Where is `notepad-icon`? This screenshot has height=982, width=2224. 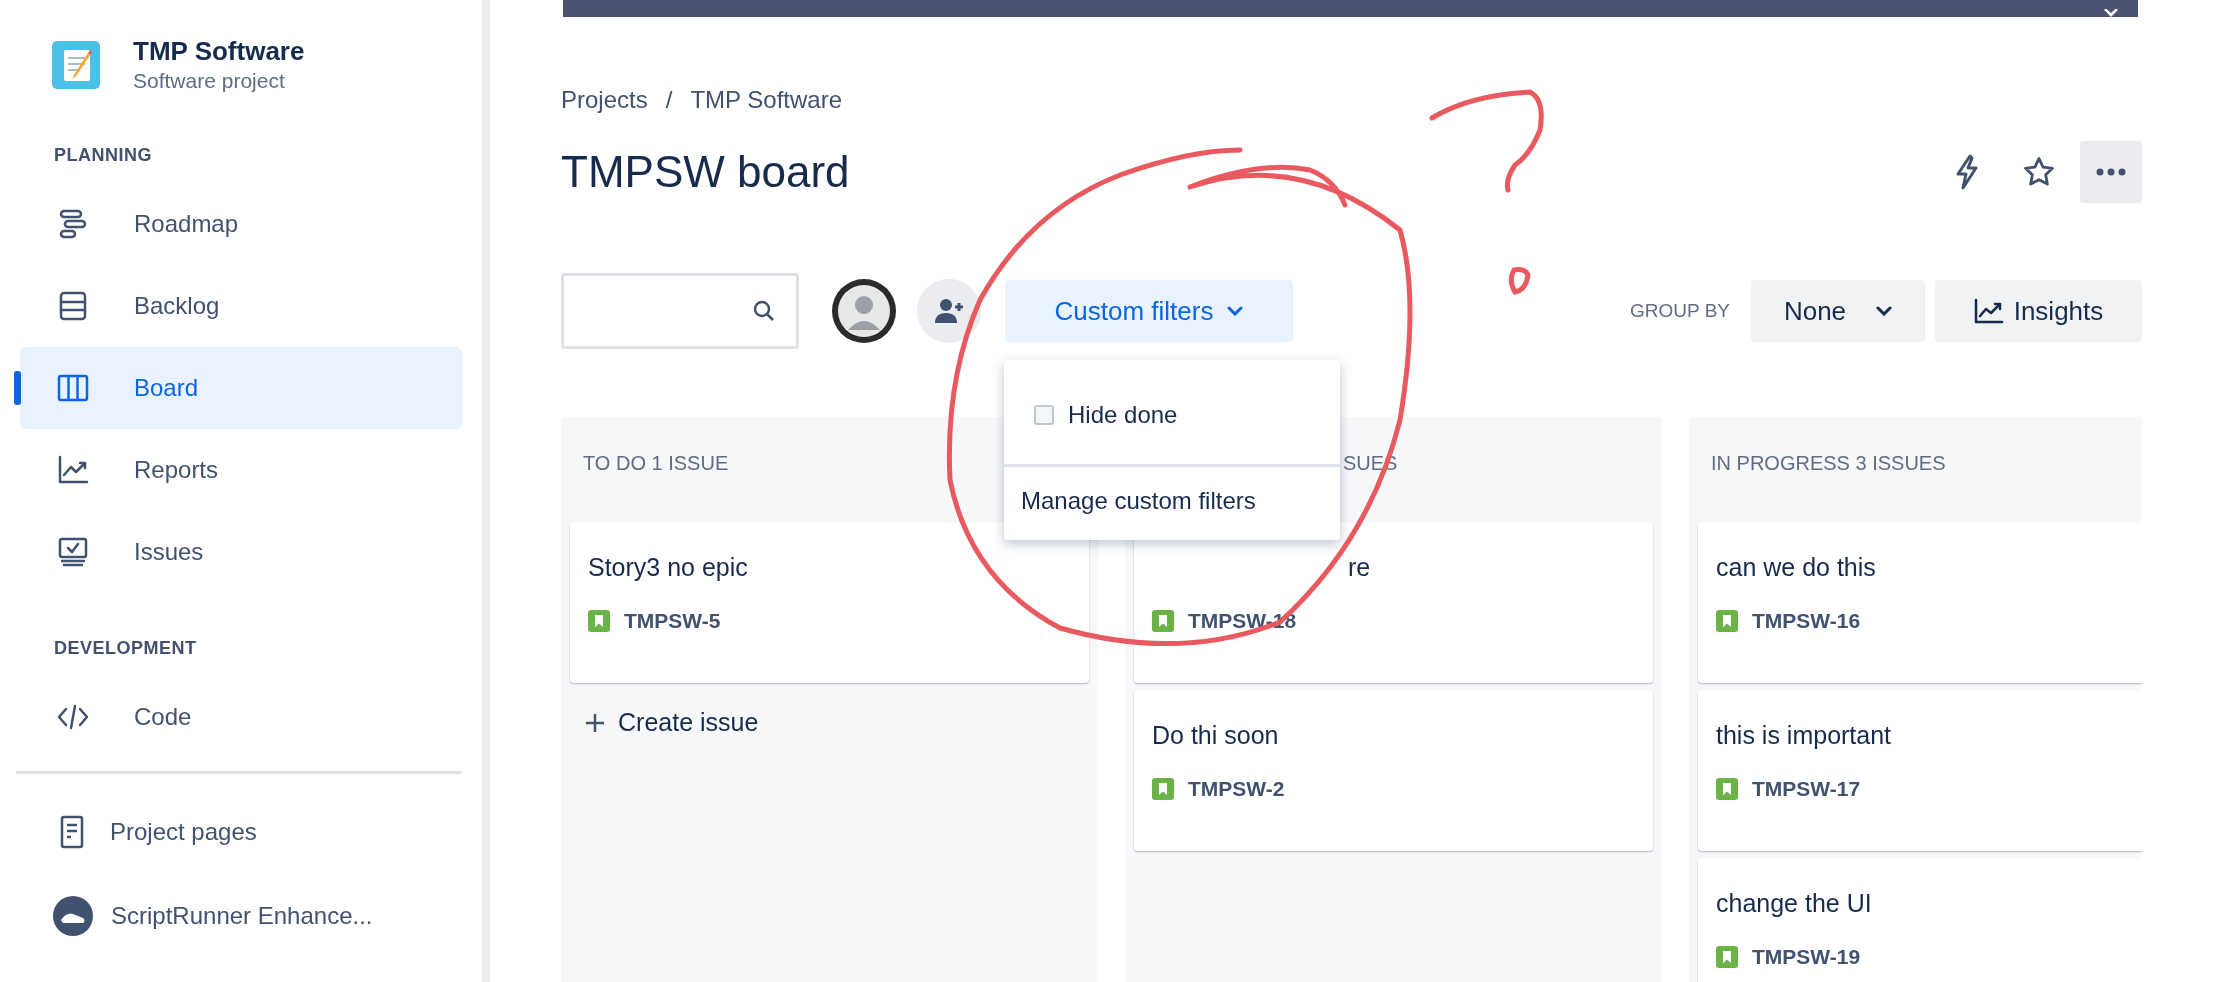 notepad-icon is located at coordinates (76, 65).